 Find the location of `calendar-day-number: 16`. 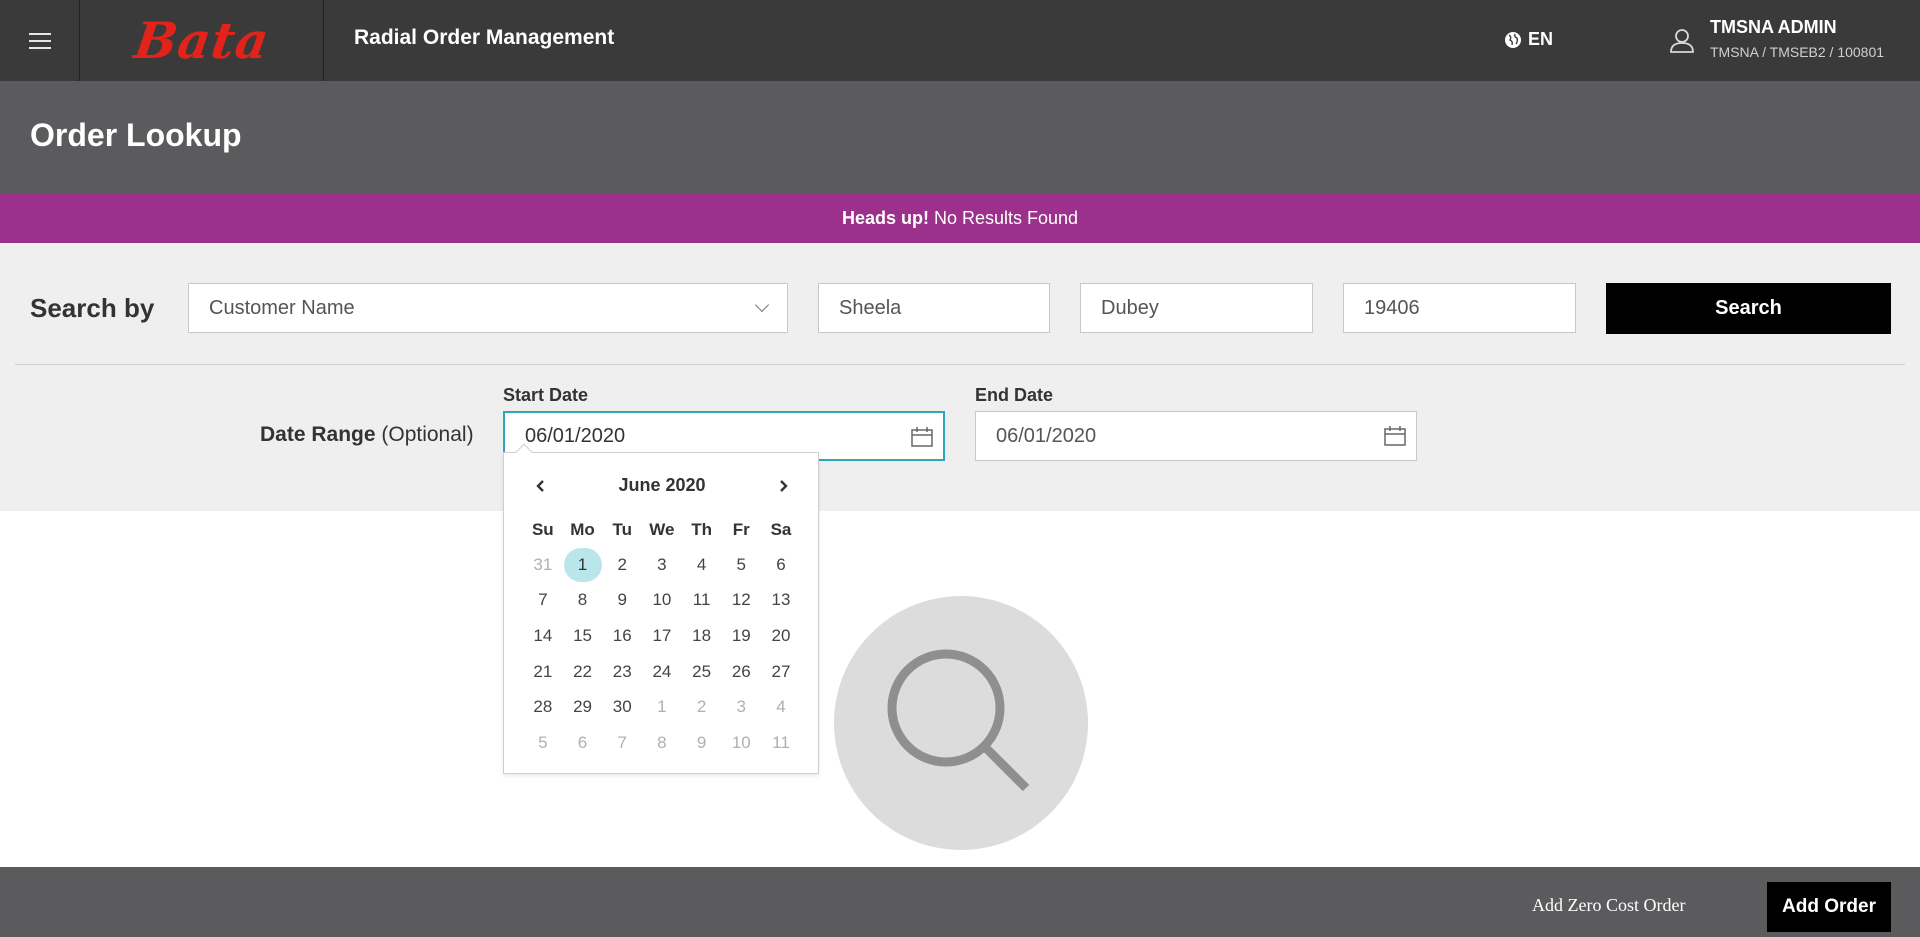

calendar-day-number: 16 is located at coordinates (622, 635).